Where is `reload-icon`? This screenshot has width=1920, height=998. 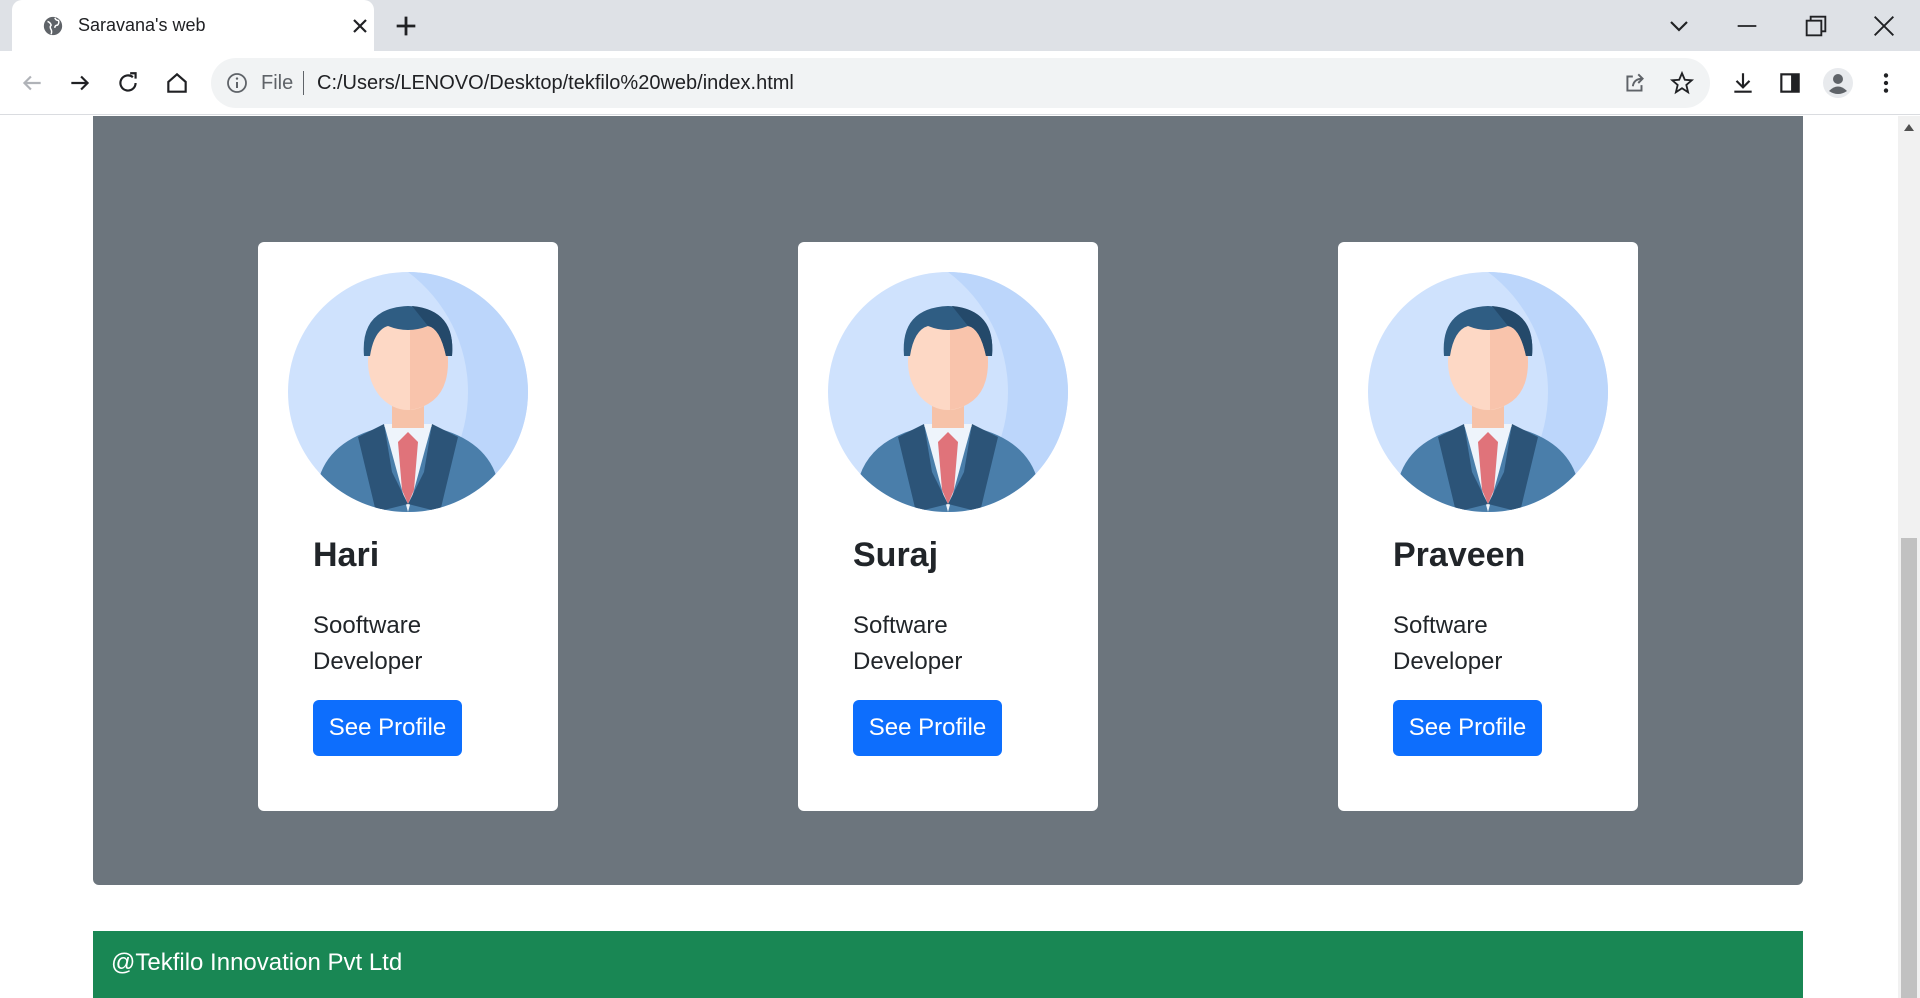 reload-icon is located at coordinates (128, 82).